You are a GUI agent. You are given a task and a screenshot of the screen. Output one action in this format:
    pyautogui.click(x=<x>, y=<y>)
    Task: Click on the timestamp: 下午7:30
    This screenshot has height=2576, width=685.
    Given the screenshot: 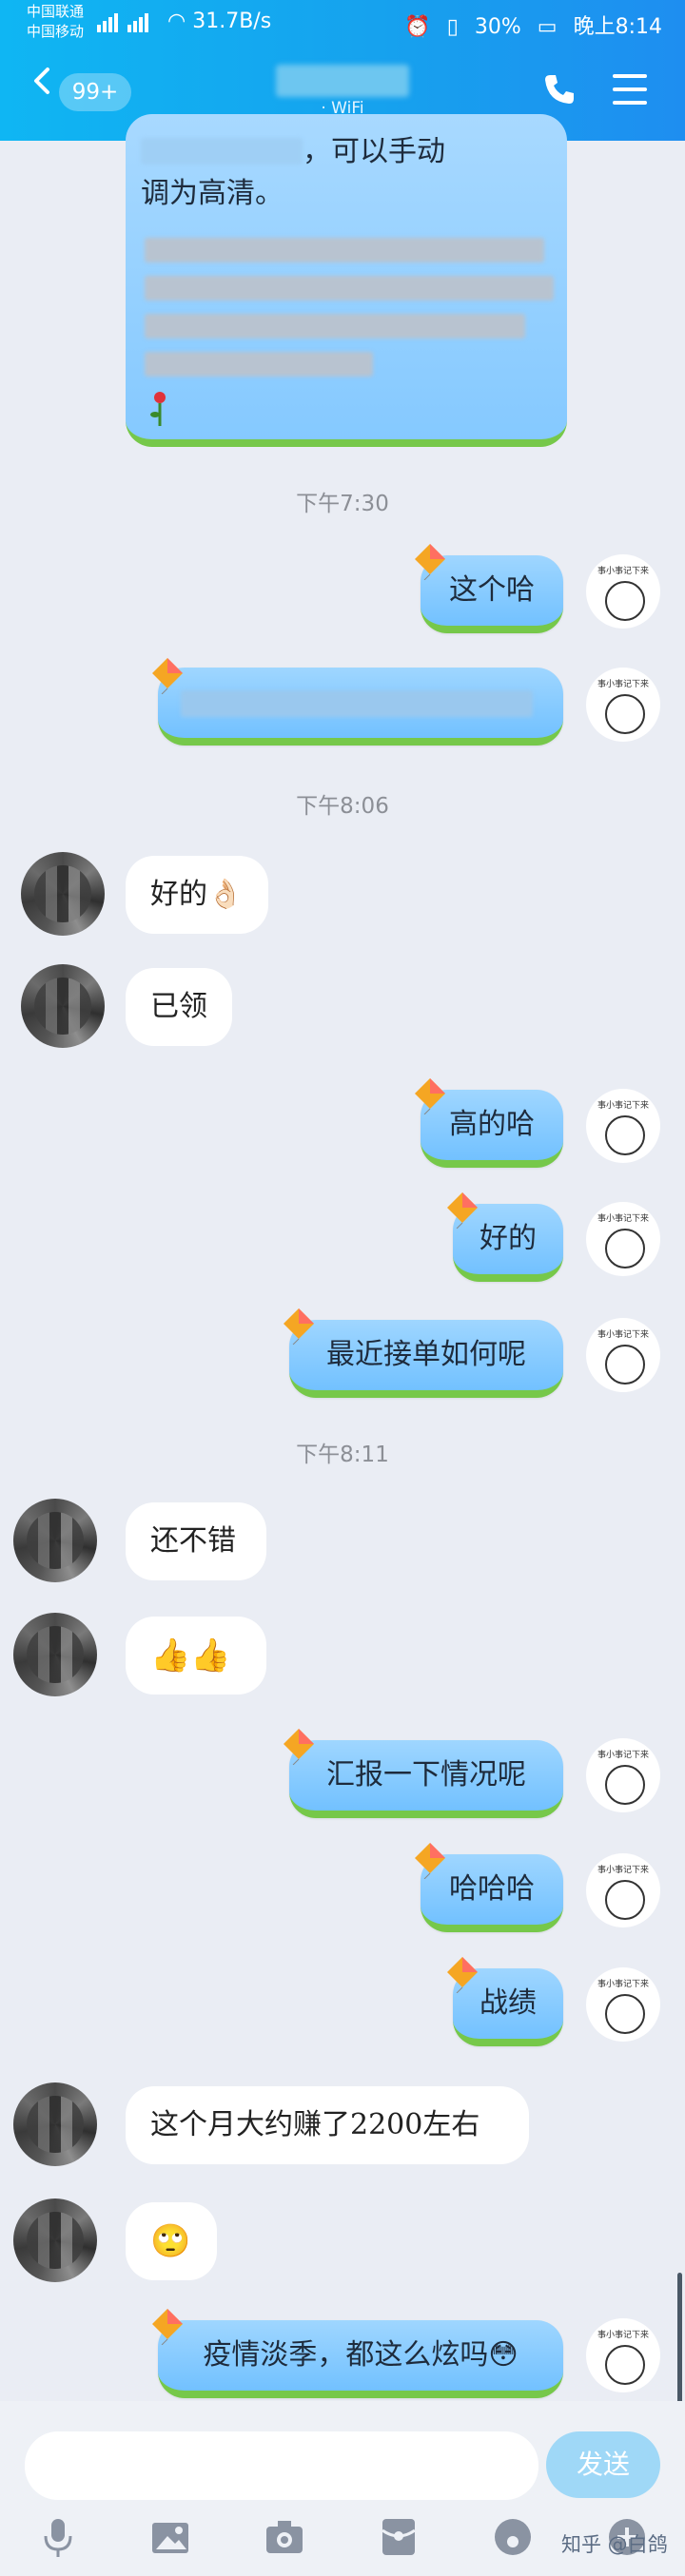 What is the action you would take?
    pyautogui.click(x=342, y=504)
    